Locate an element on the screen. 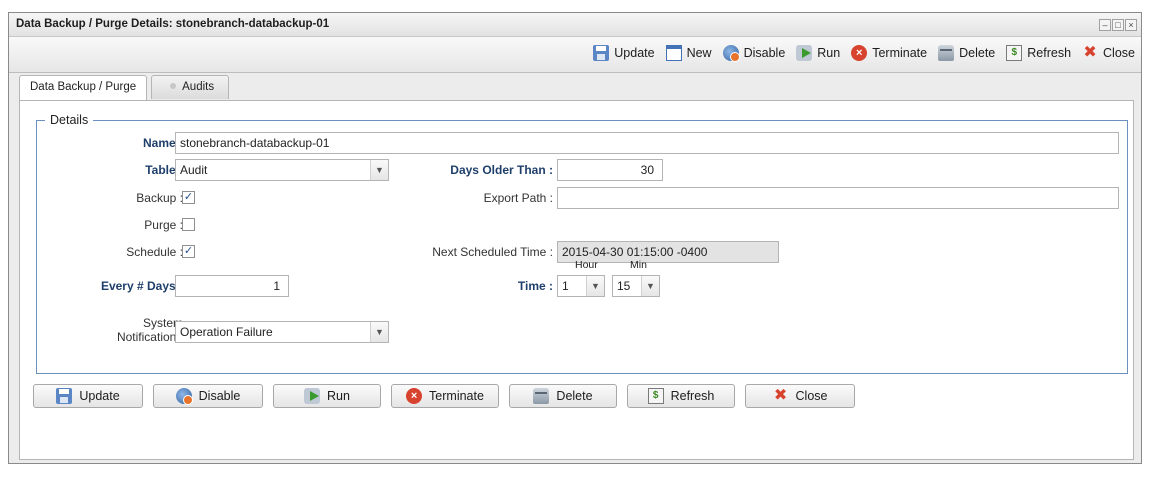 Image resolution: width=1150 pixels, height=477 pixels. toolbar-disable-button: Disable is located at coordinates (754, 53).